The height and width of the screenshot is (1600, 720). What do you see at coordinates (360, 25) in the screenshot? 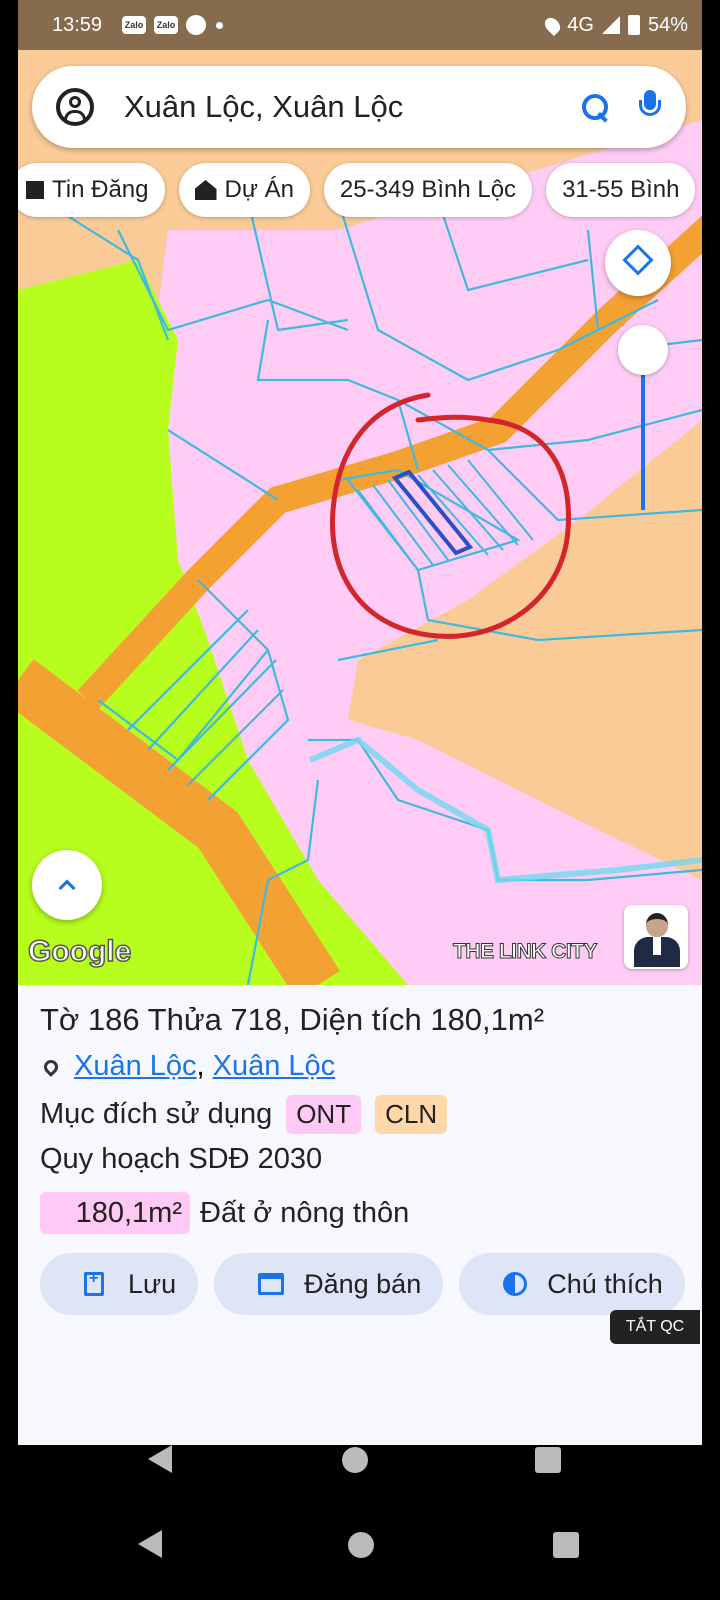
I see `status-bar: 13:59 Zalo Zalo 4G 54%` at bounding box center [360, 25].